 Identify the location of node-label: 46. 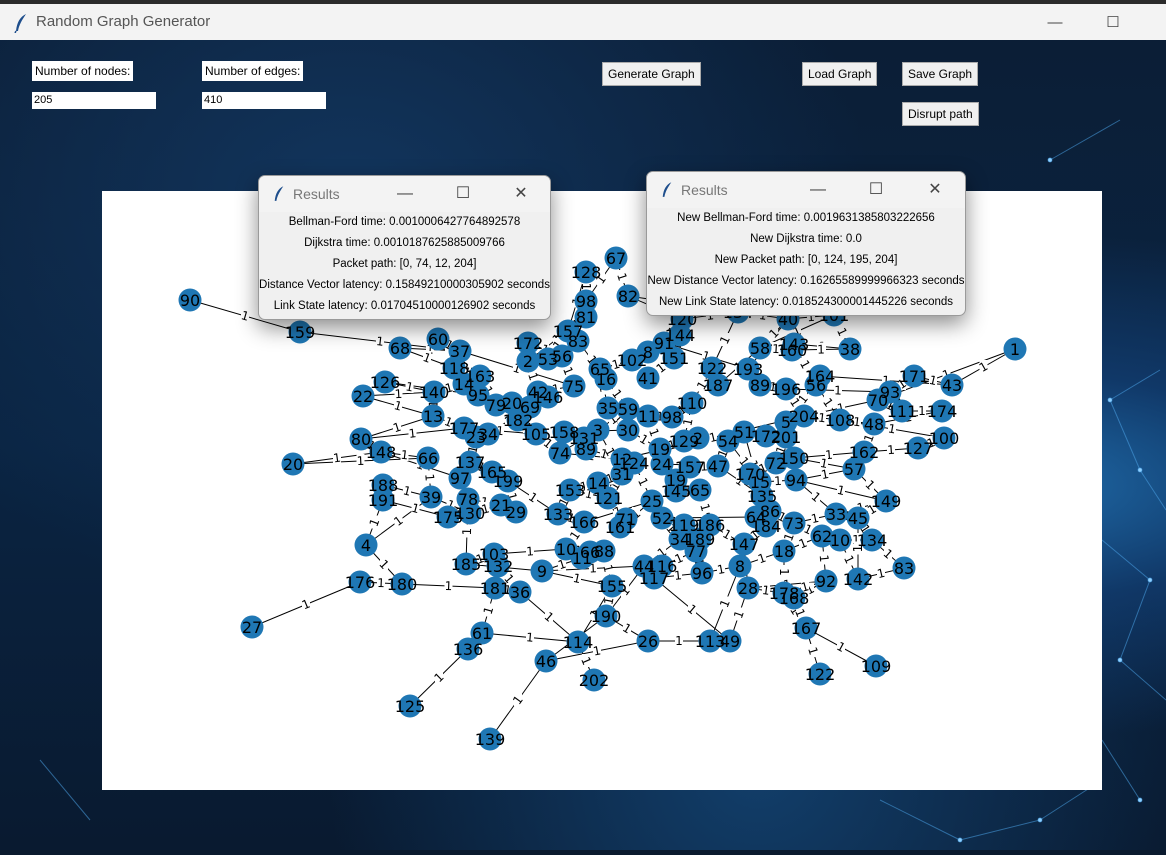
(546, 661).